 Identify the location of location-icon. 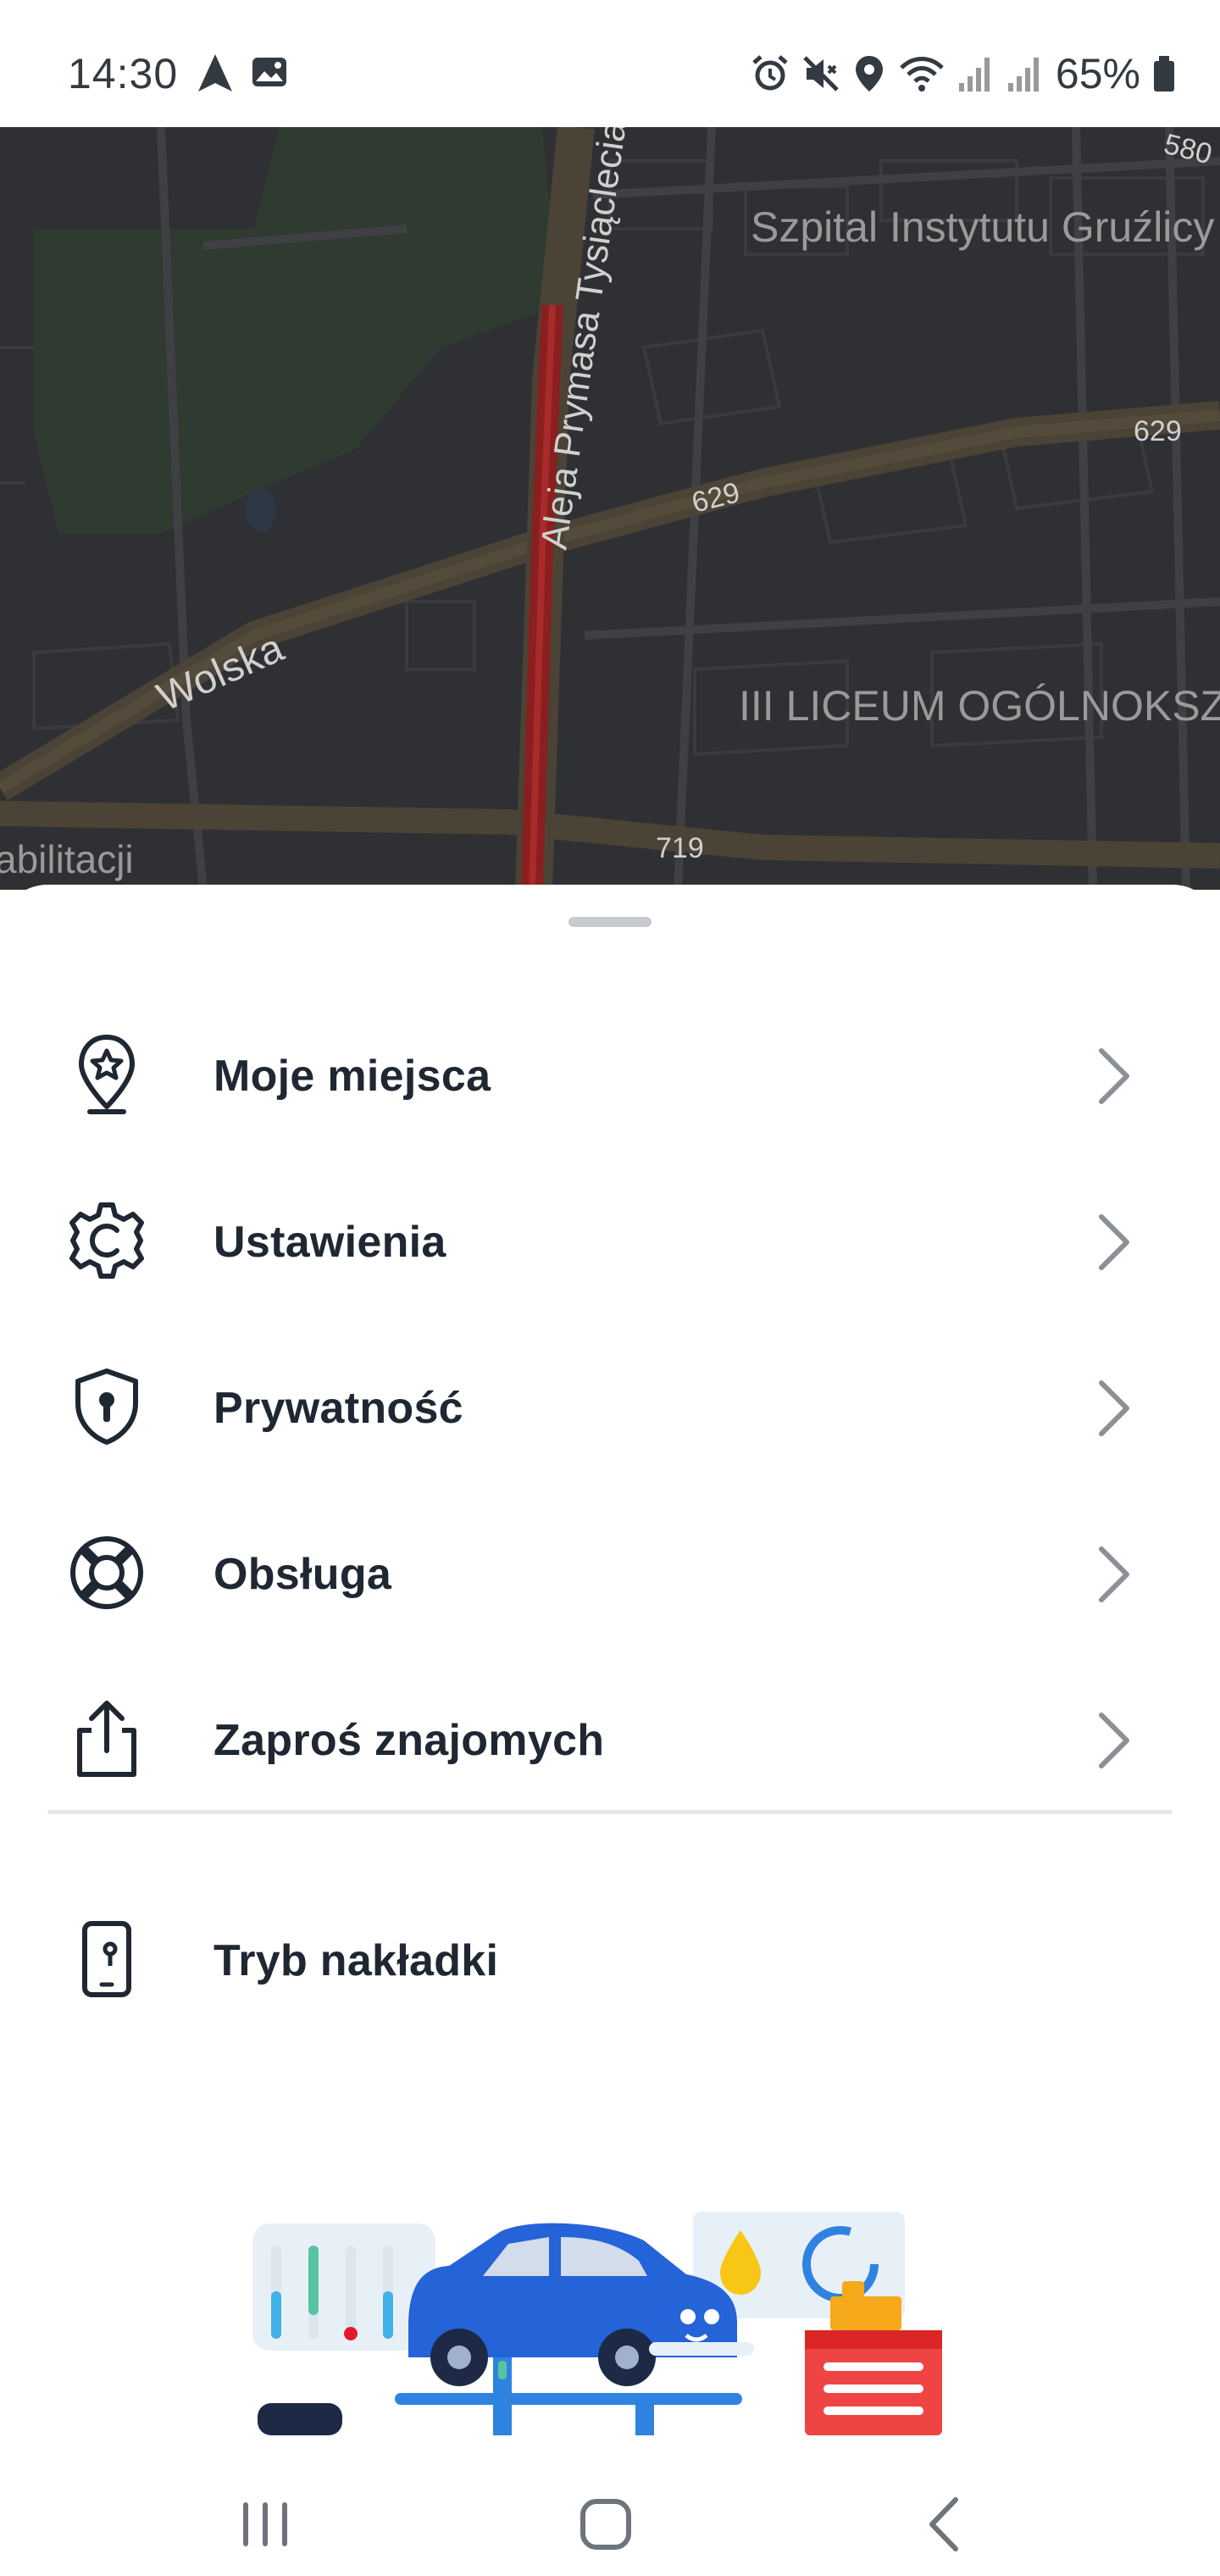
(869, 74).